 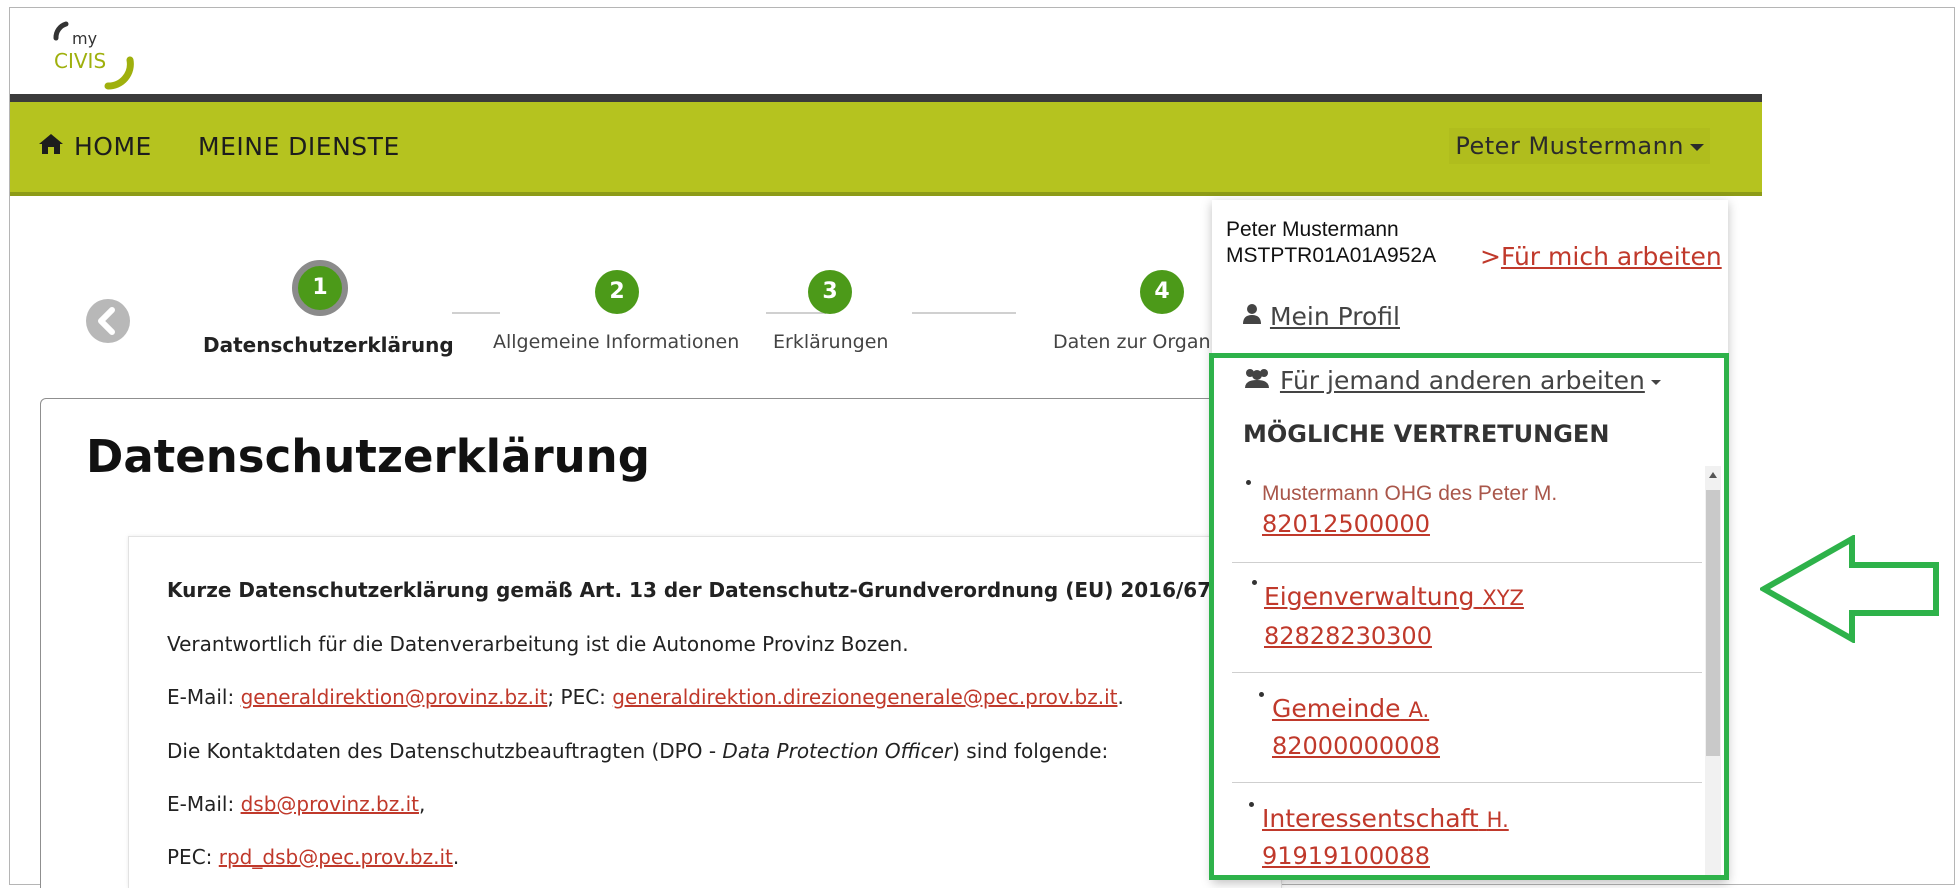 What do you see at coordinates (617, 292) in the screenshot?
I see `step-2-circle: 2` at bounding box center [617, 292].